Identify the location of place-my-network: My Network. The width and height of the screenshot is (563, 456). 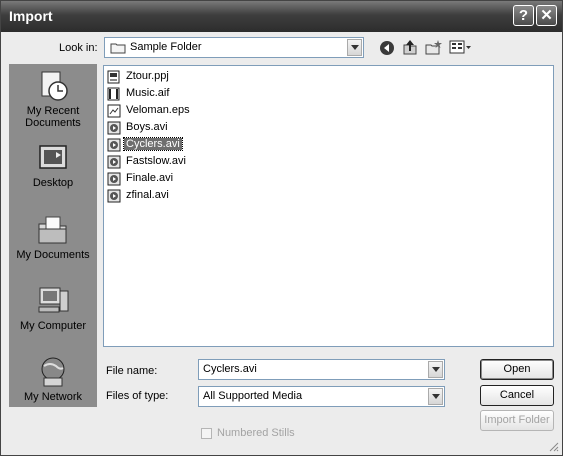
(53, 379).